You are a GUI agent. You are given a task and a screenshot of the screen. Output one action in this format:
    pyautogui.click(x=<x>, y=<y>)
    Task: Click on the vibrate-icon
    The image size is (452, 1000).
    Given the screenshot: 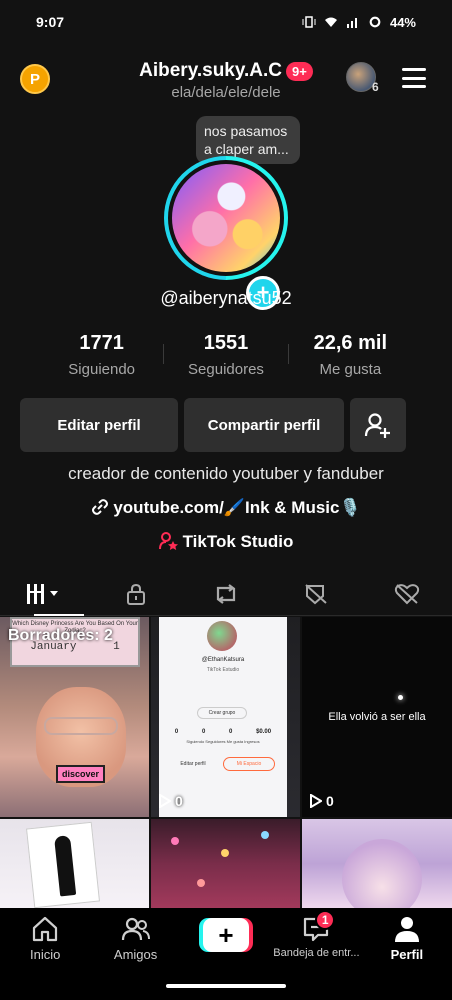 What is the action you would take?
    pyautogui.click(x=309, y=22)
    